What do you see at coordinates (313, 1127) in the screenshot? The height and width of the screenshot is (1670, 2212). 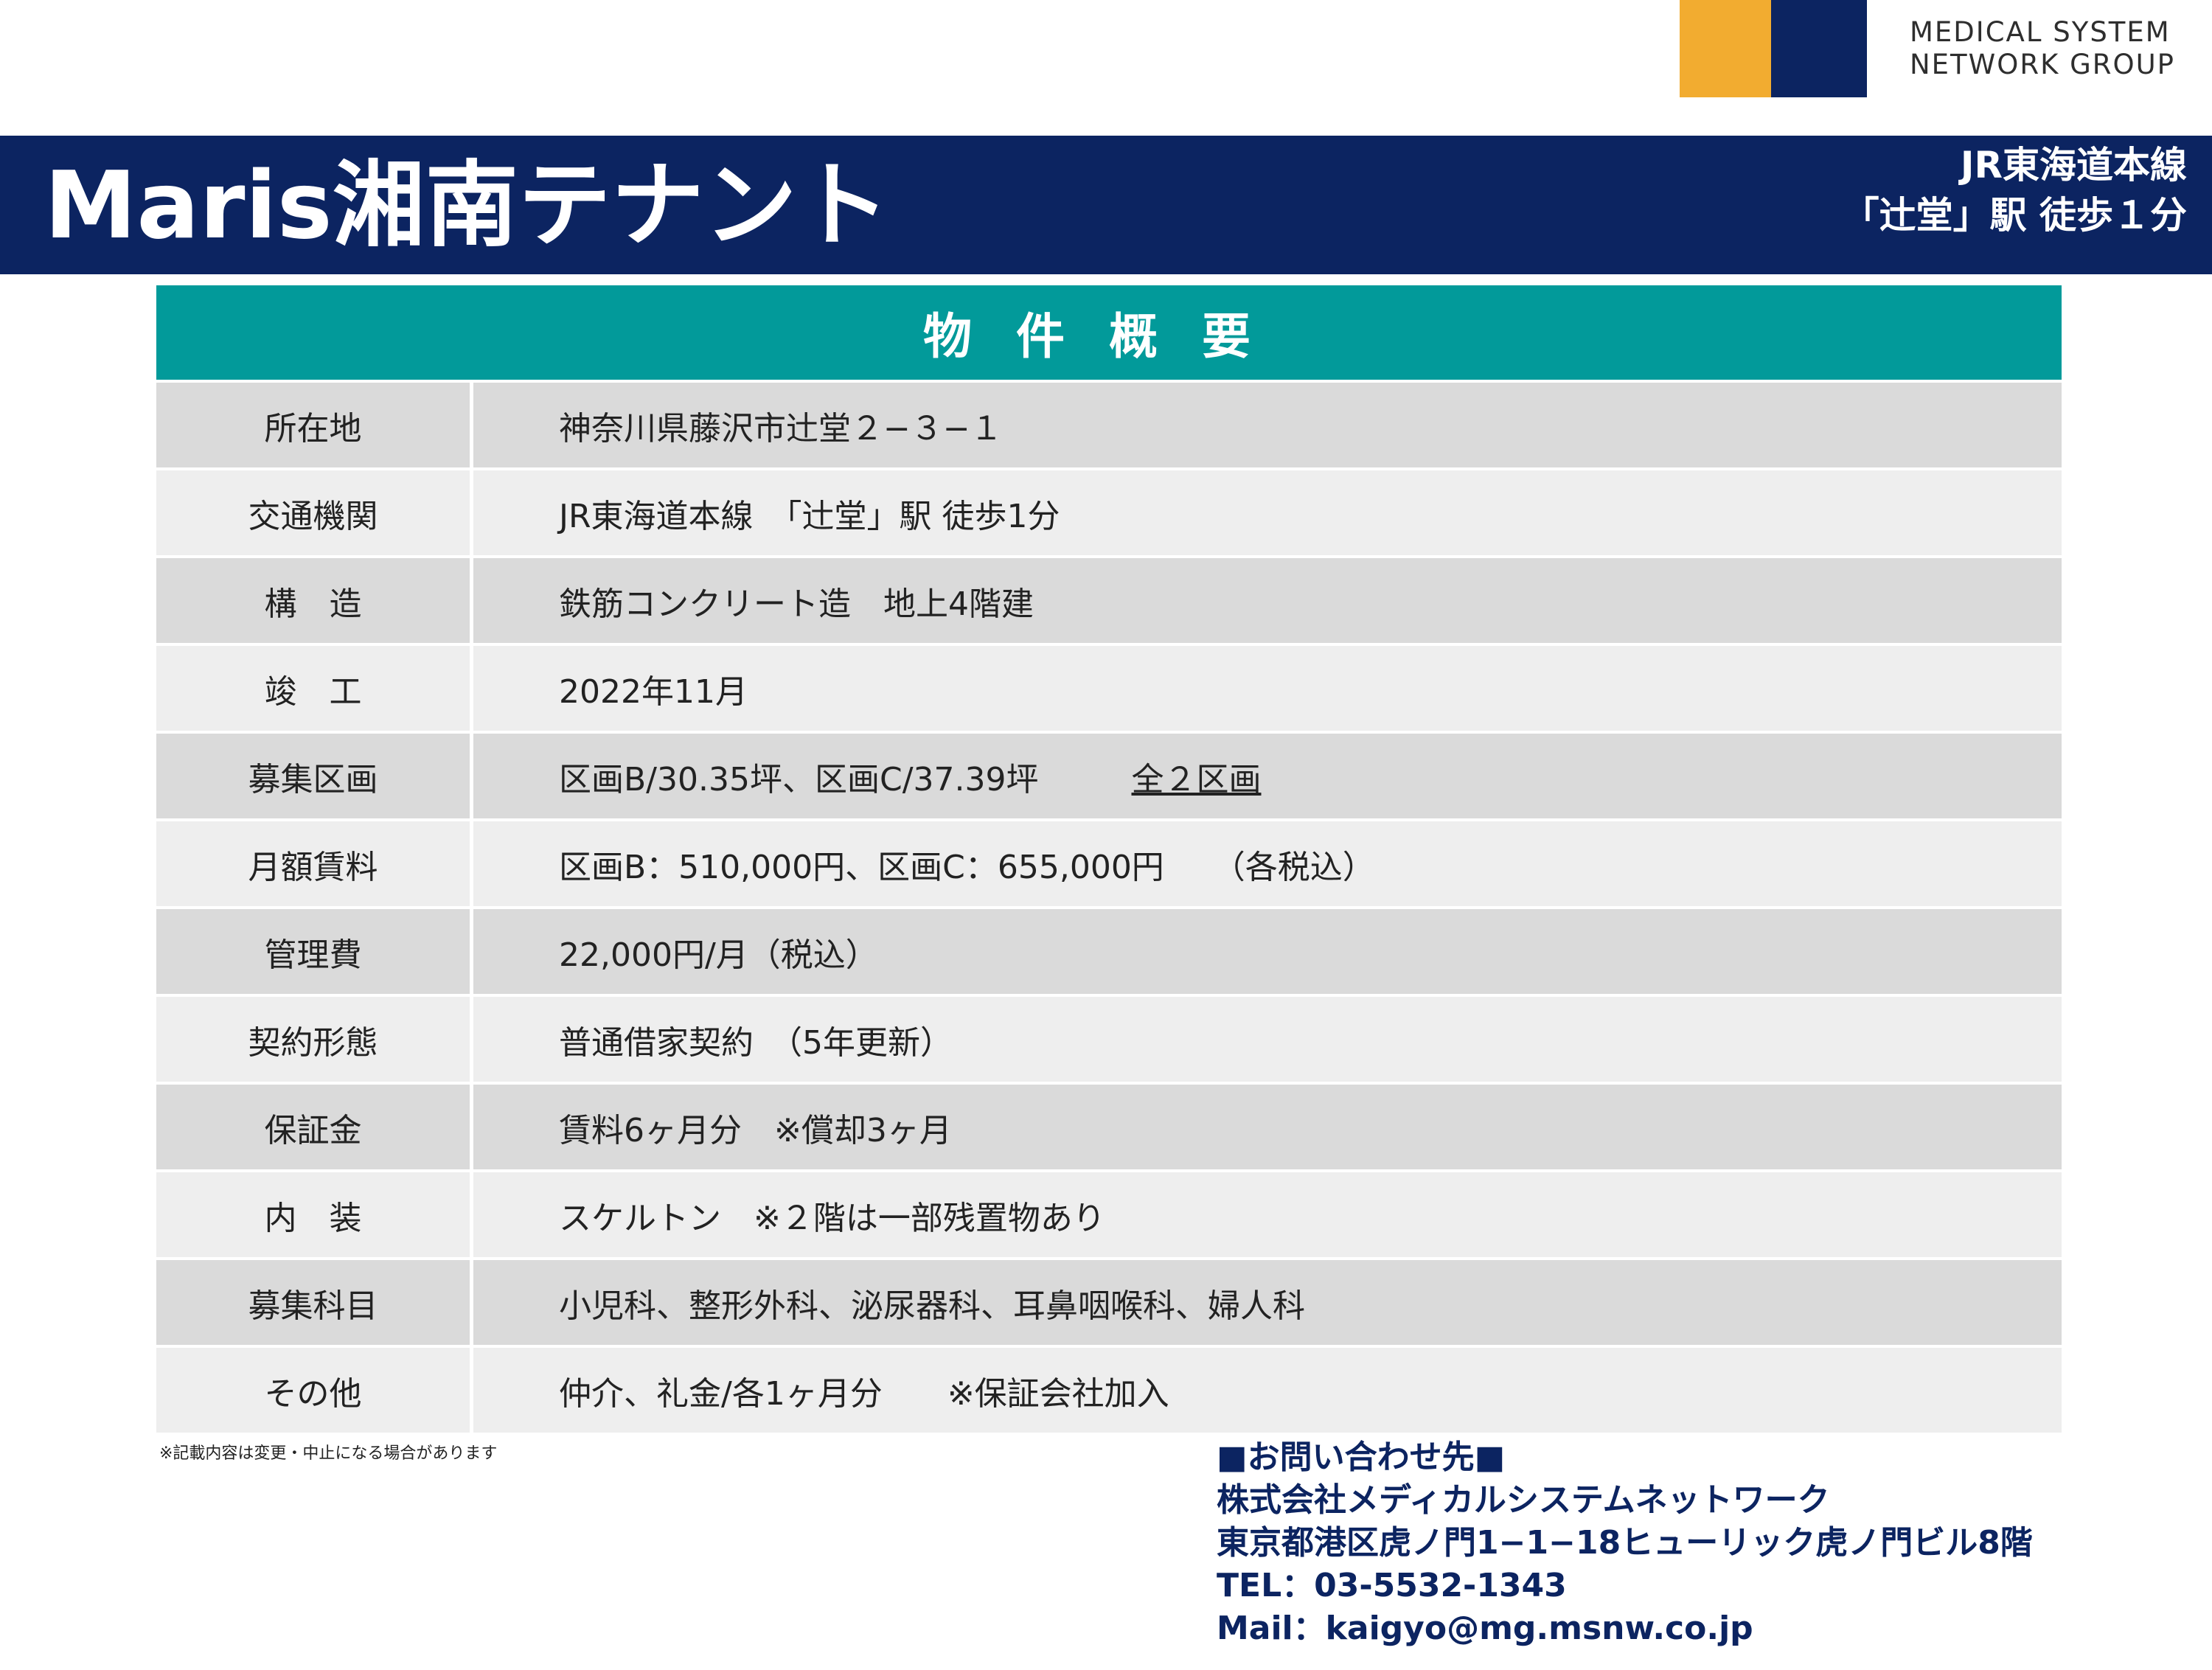 I see `row-label: 保証金` at bounding box center [313, 1127].